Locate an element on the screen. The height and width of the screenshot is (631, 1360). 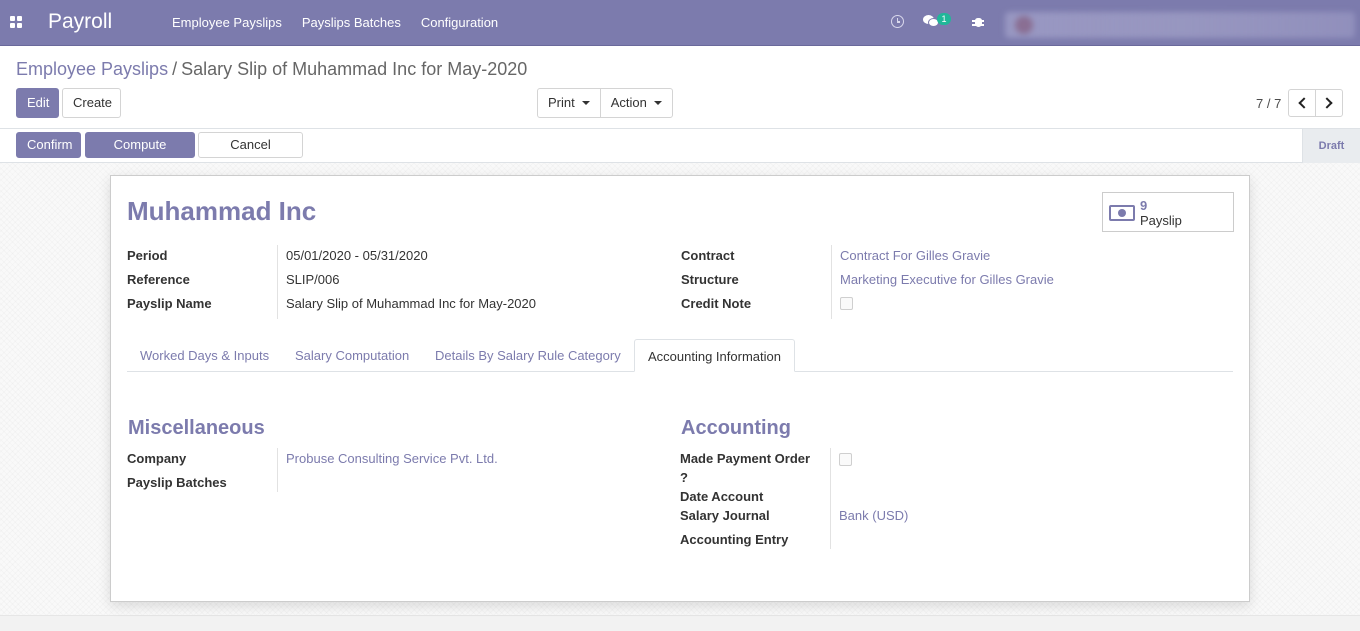
pager-previous-button is located at coordinates (1302, 103).